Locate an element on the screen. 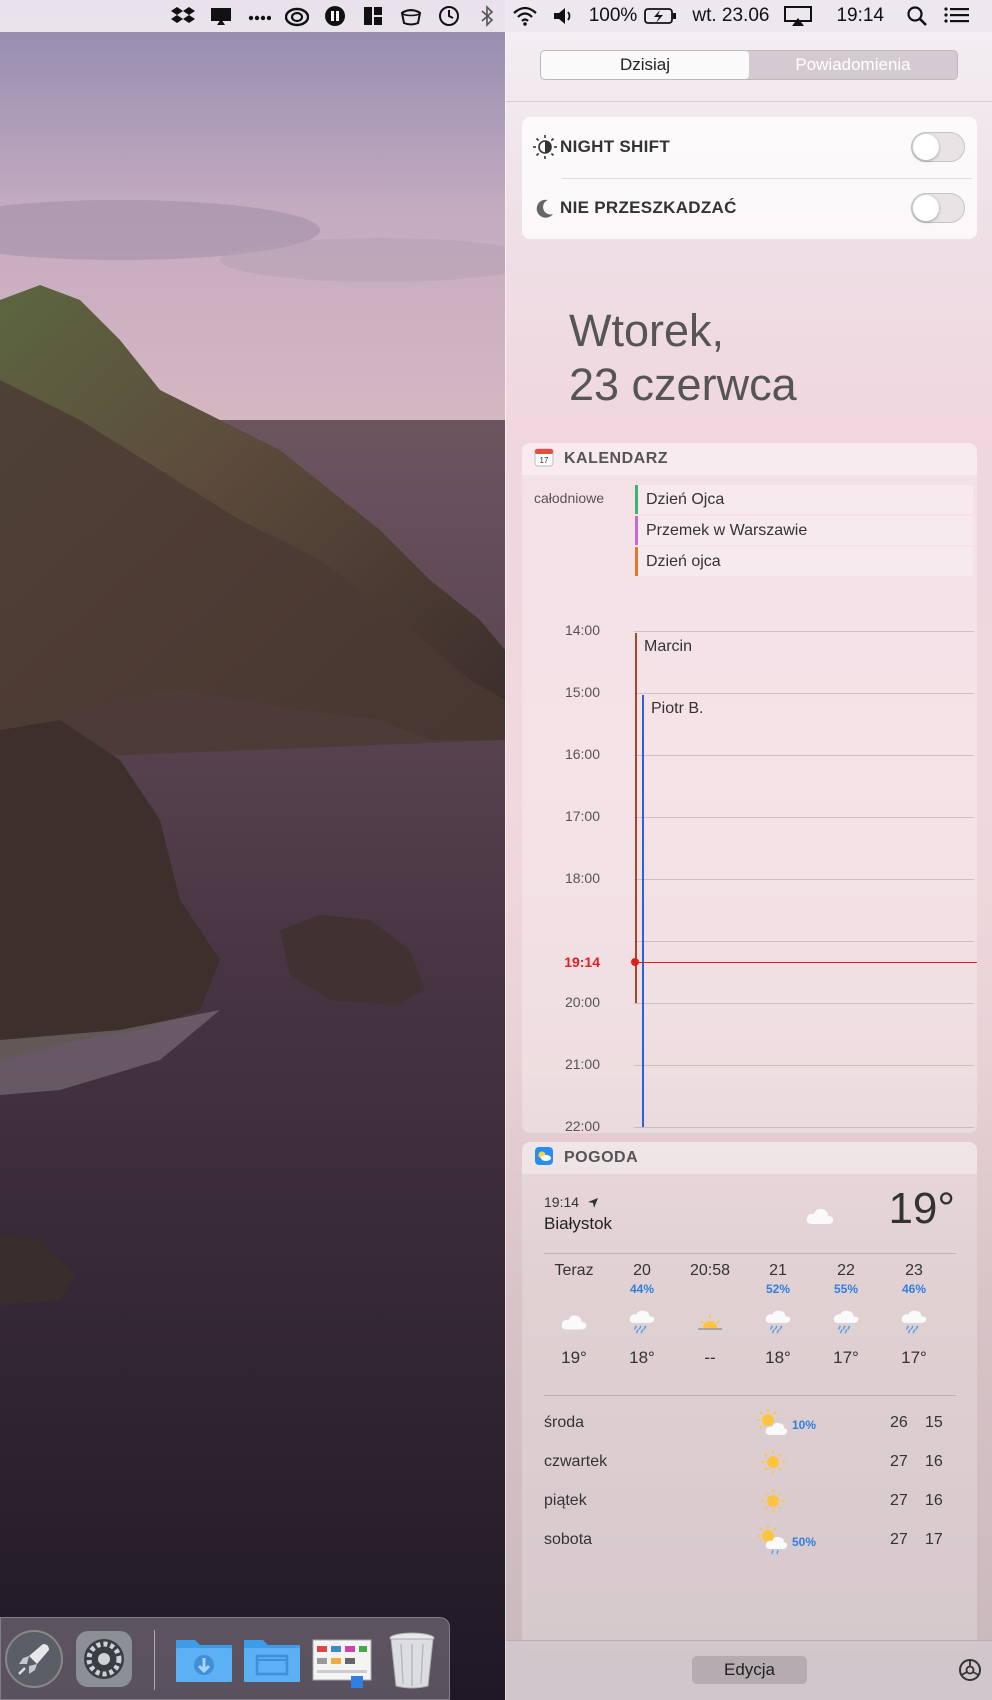  dock is located at coordinates (225, 1658).